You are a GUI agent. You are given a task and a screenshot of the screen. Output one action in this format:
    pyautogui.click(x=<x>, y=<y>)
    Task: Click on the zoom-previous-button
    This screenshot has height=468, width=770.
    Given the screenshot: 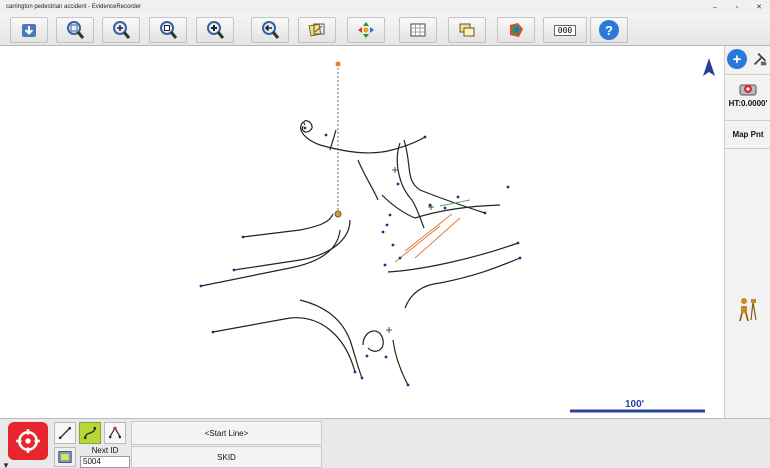 What is the action you would take?
    pyautogui.click(x=270, y=30)
    